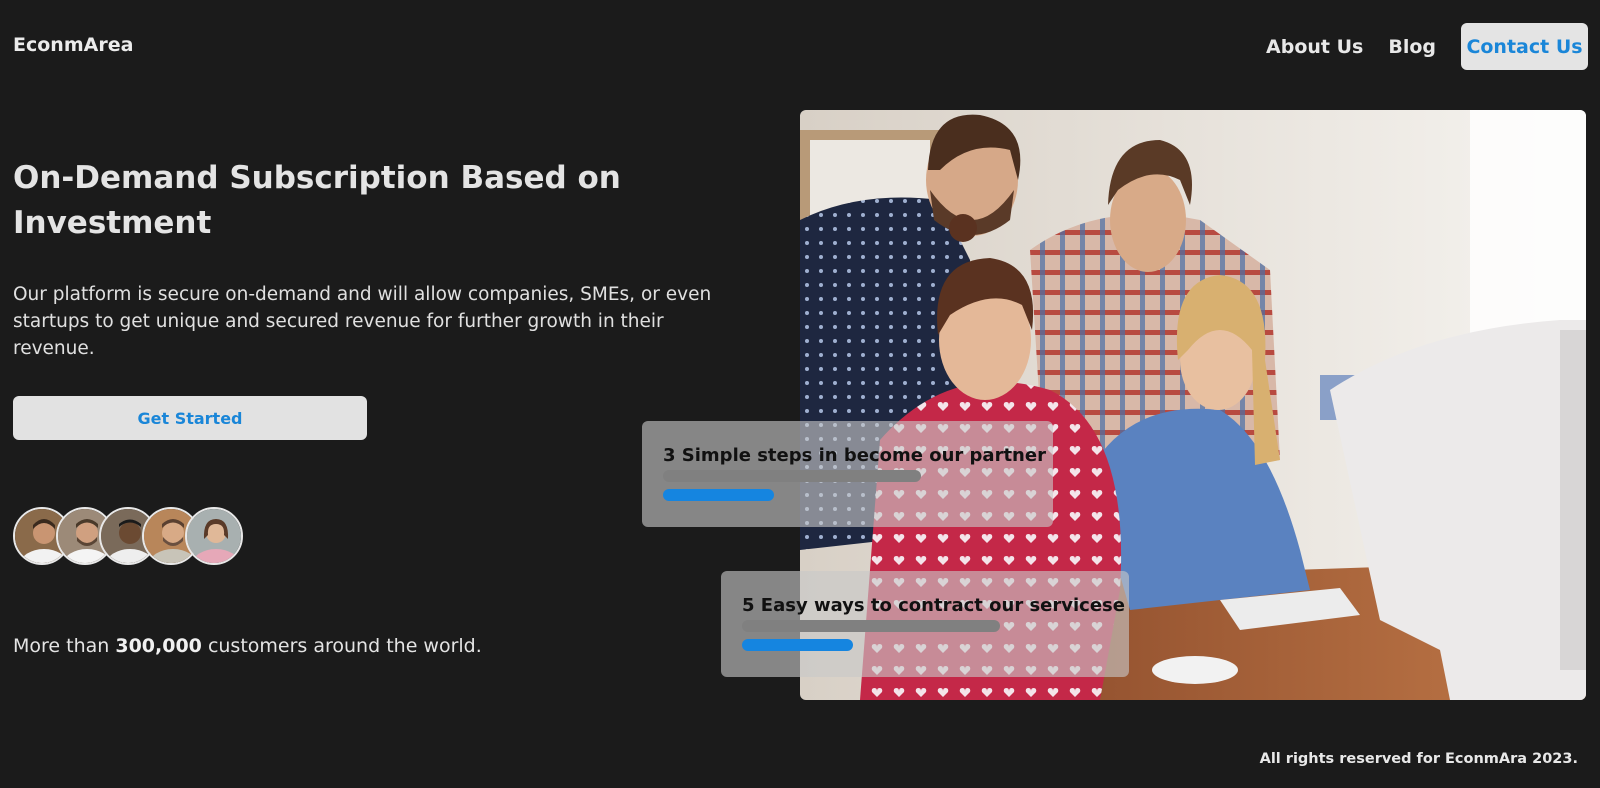 The height and width of the screenshot is (788, 1600). What do you see at coordinates (158, 646) in the screenshot?
I see `customers-count: 300,000` at bounding box center [158, 646].